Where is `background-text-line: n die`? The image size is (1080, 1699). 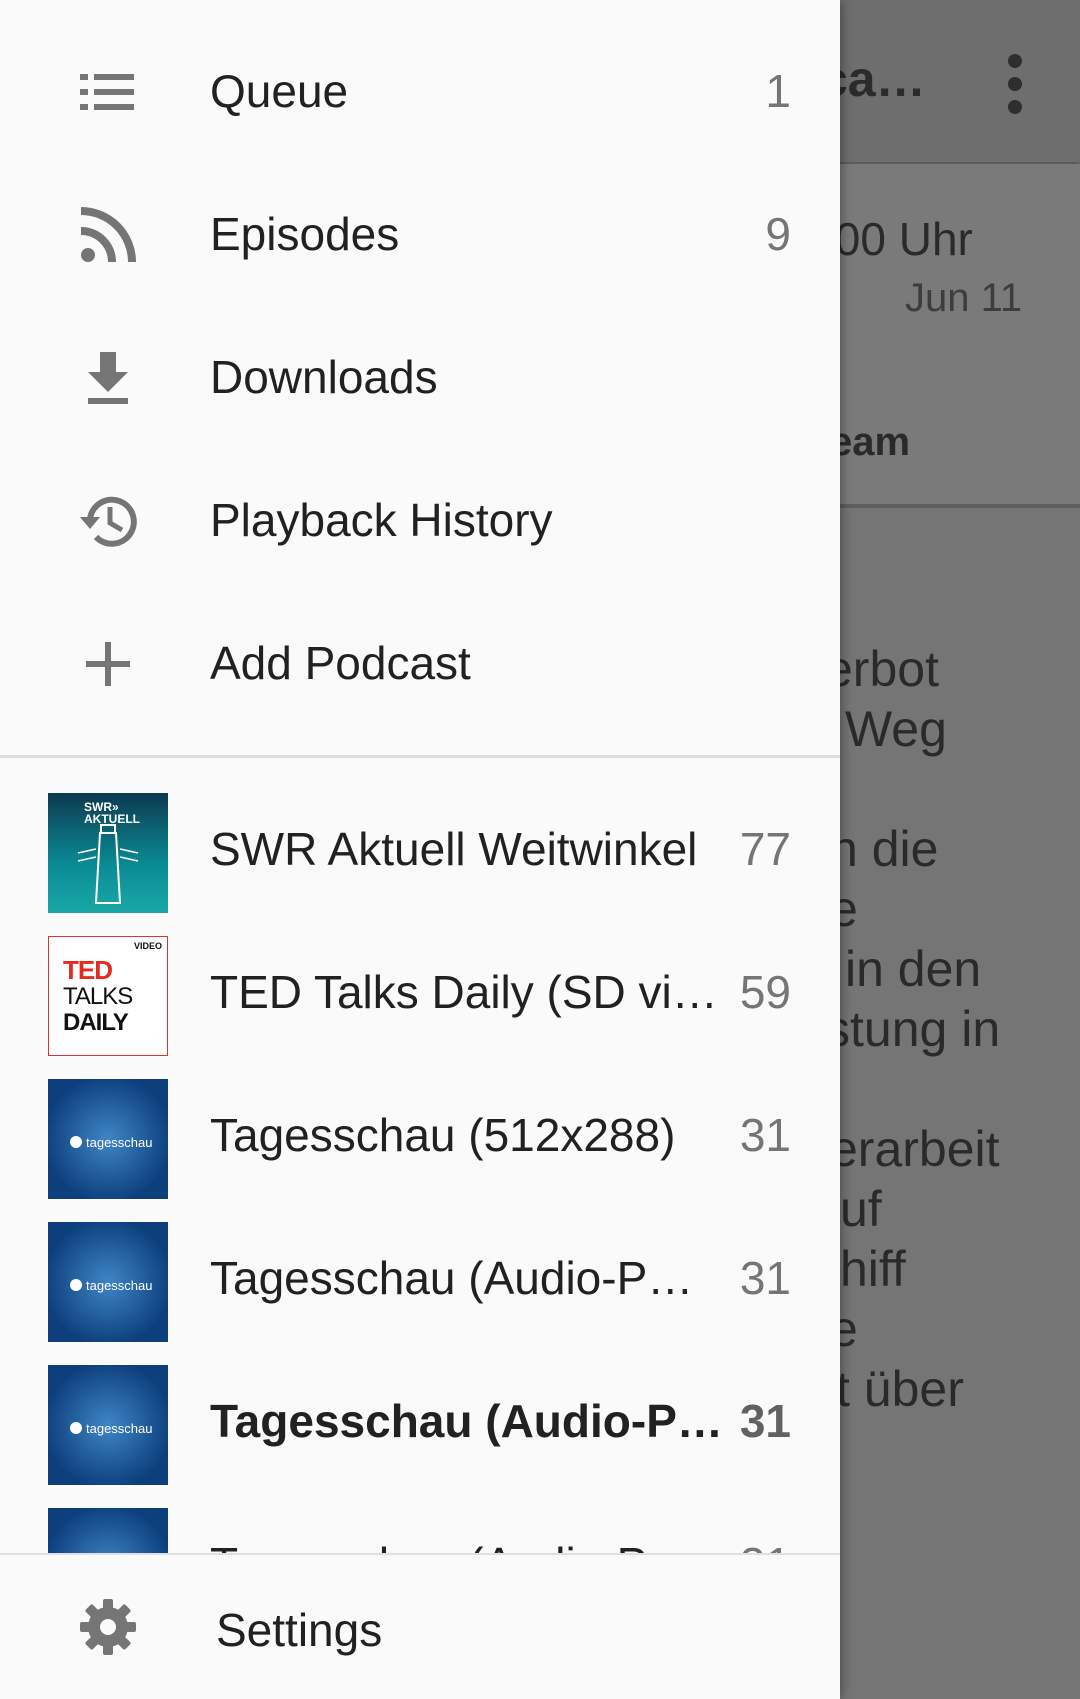 background-text-line: n die is located at coordinates (884, 849).